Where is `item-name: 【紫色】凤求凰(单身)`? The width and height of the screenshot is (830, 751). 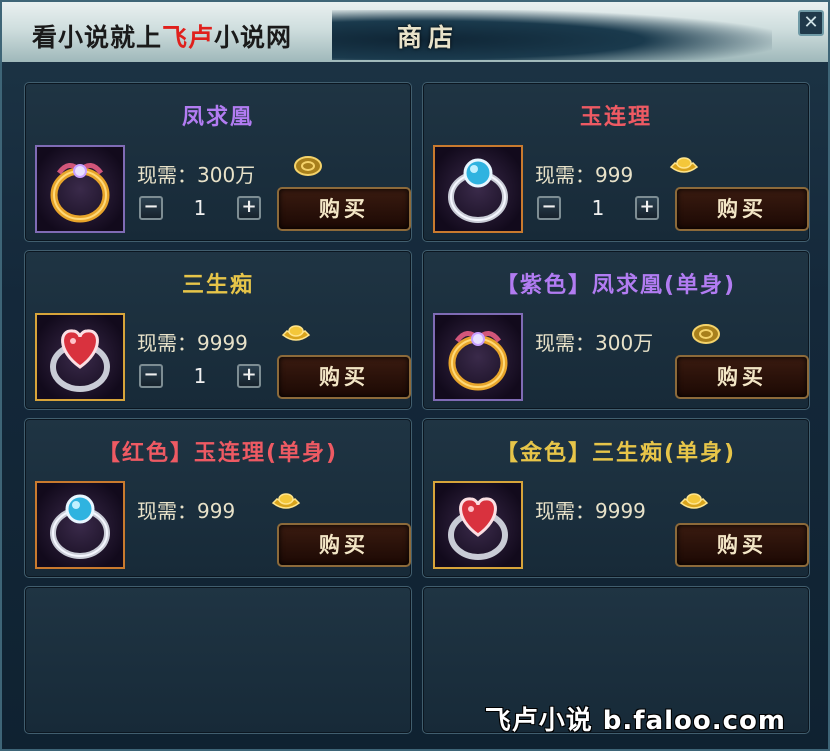
item-name: 【紫色】凤求凰(单身) is located at coordinates (616, 285).